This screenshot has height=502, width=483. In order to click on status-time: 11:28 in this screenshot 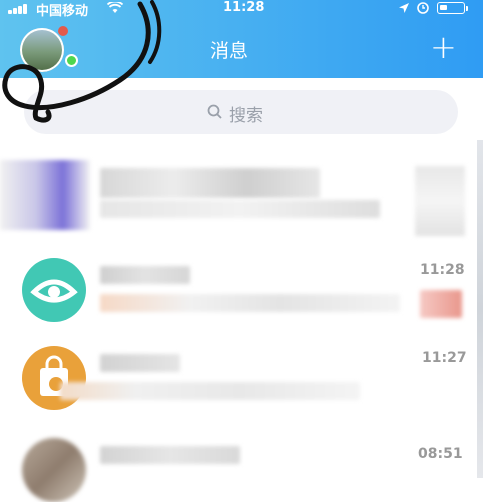, I will do `click(244, 7)`.